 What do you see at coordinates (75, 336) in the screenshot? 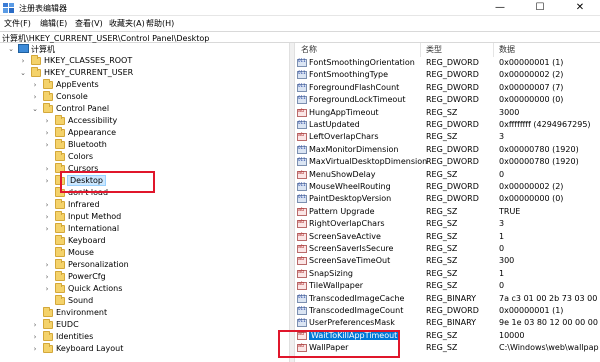
I see `tree-label: Identities` at bounding box center [75, 336].